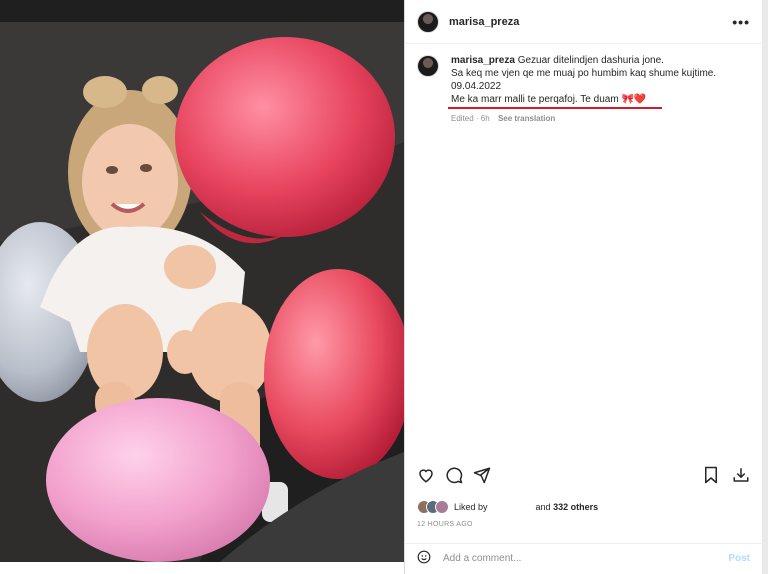 This screenshot has width=768, height=574. Describe the element at coordinates (482, 475) in the screenshot. I see `share-icon` at that location.